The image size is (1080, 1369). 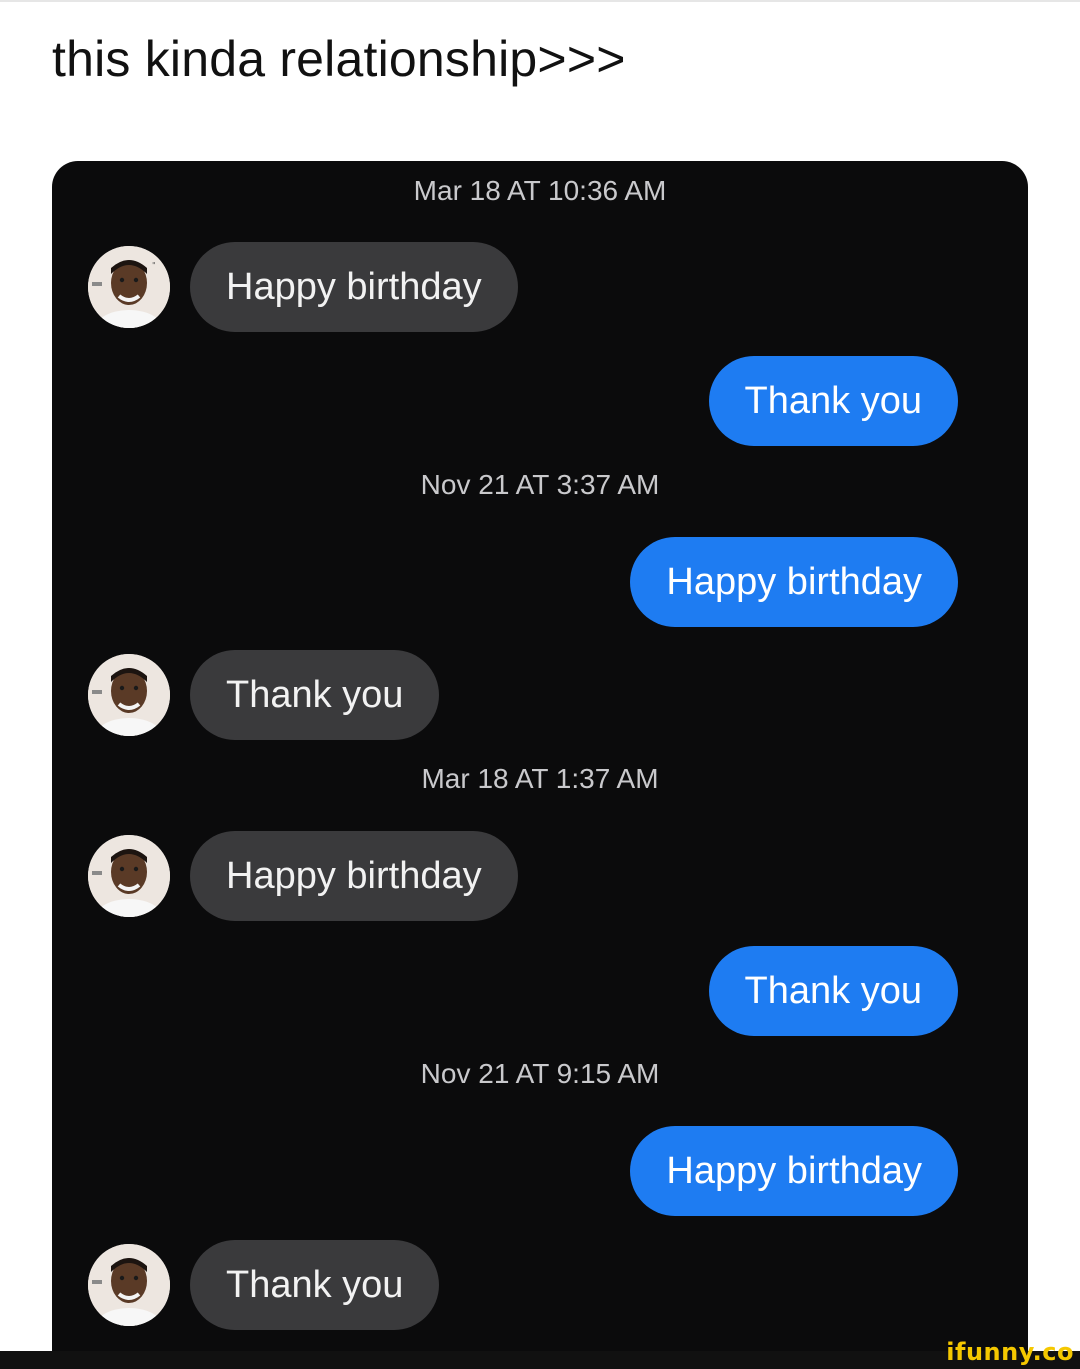 What do you see at coordinates (540, 190) in the screenshot?
I see `timestamp: Mar 18 AT 10:36 AM` at bounding box center [540, 190].